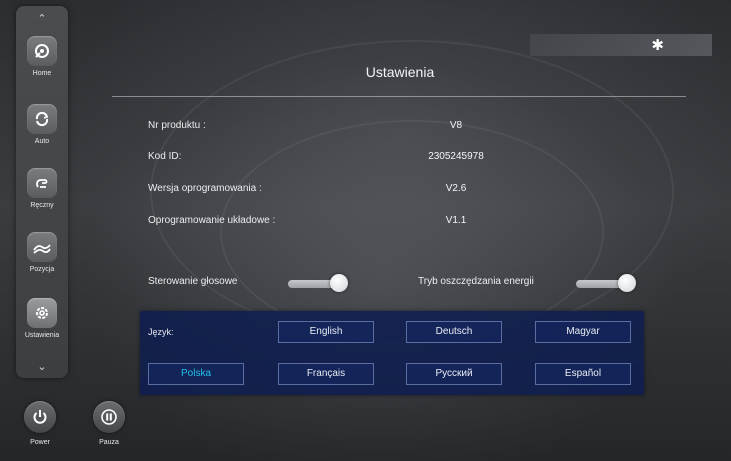  What do you see at coordinates (606, 283) in the screenshot?
I see `energy-saving-toggle` at bounding box center [606, 283].